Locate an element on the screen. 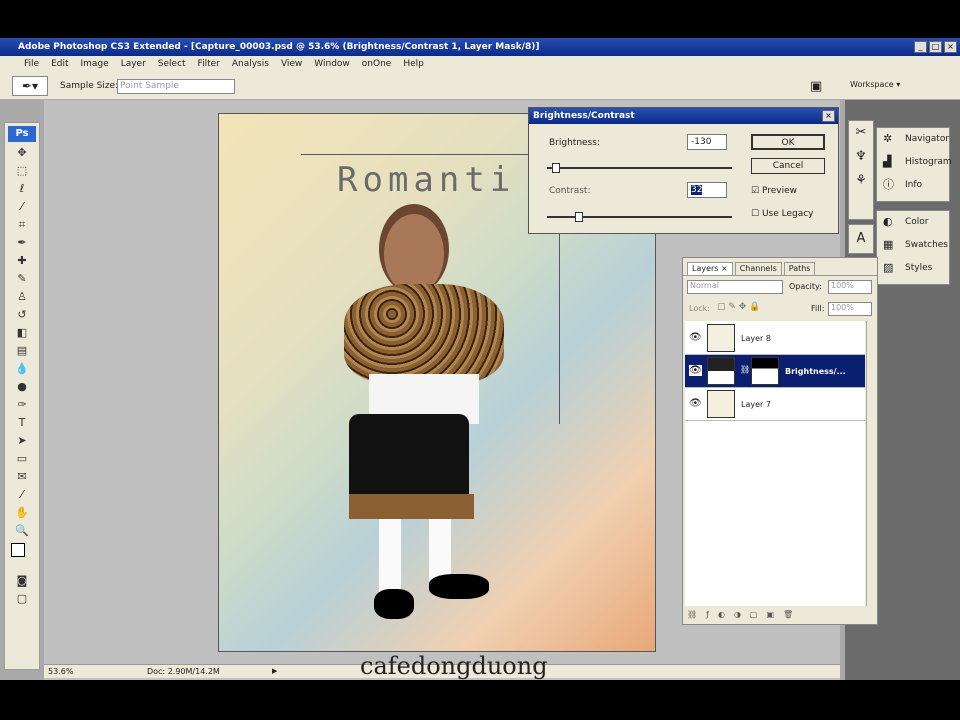 This screenshot has height=720, width=960. contrast-slider is located at coordinates (639, 217).